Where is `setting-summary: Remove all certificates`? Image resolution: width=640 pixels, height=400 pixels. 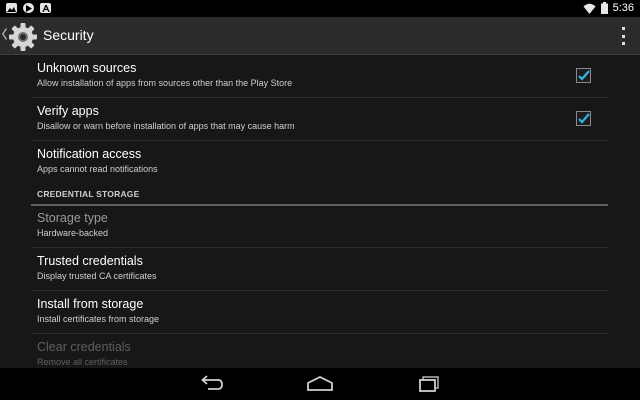
setting-summary: Remove all certificates is located at coordinates (82, 362).